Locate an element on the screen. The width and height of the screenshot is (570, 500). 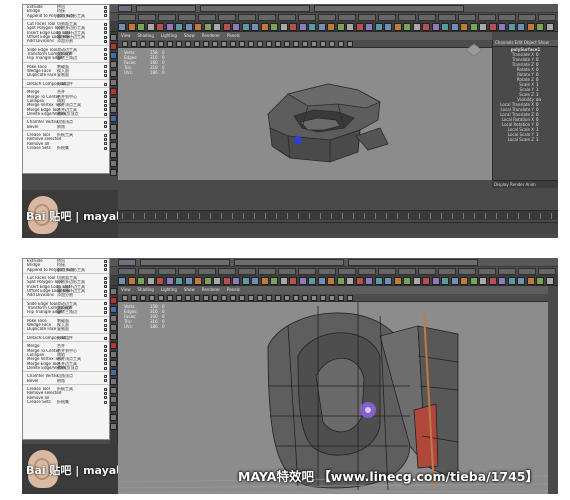
shelf-tabs is located at coordinates (166, 8).